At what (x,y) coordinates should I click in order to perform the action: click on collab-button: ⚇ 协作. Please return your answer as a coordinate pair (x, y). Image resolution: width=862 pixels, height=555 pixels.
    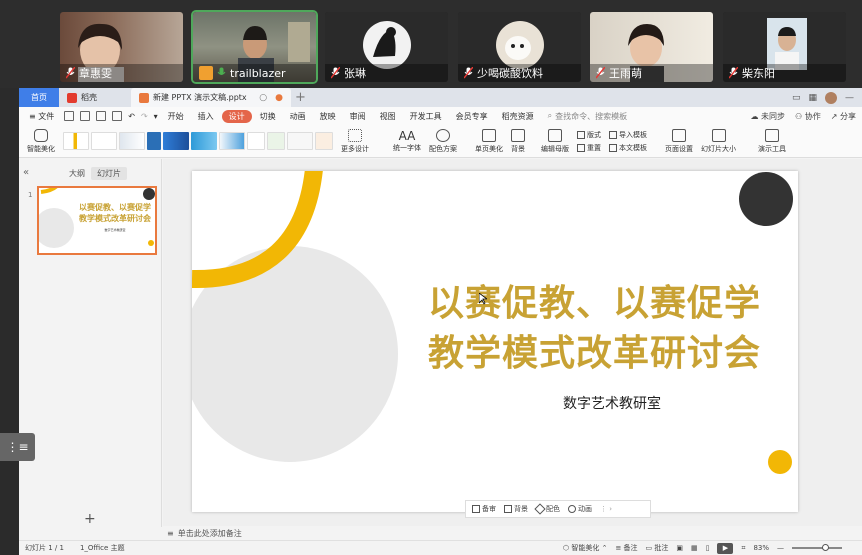
    Looking at the image, I should click on (808, 116).